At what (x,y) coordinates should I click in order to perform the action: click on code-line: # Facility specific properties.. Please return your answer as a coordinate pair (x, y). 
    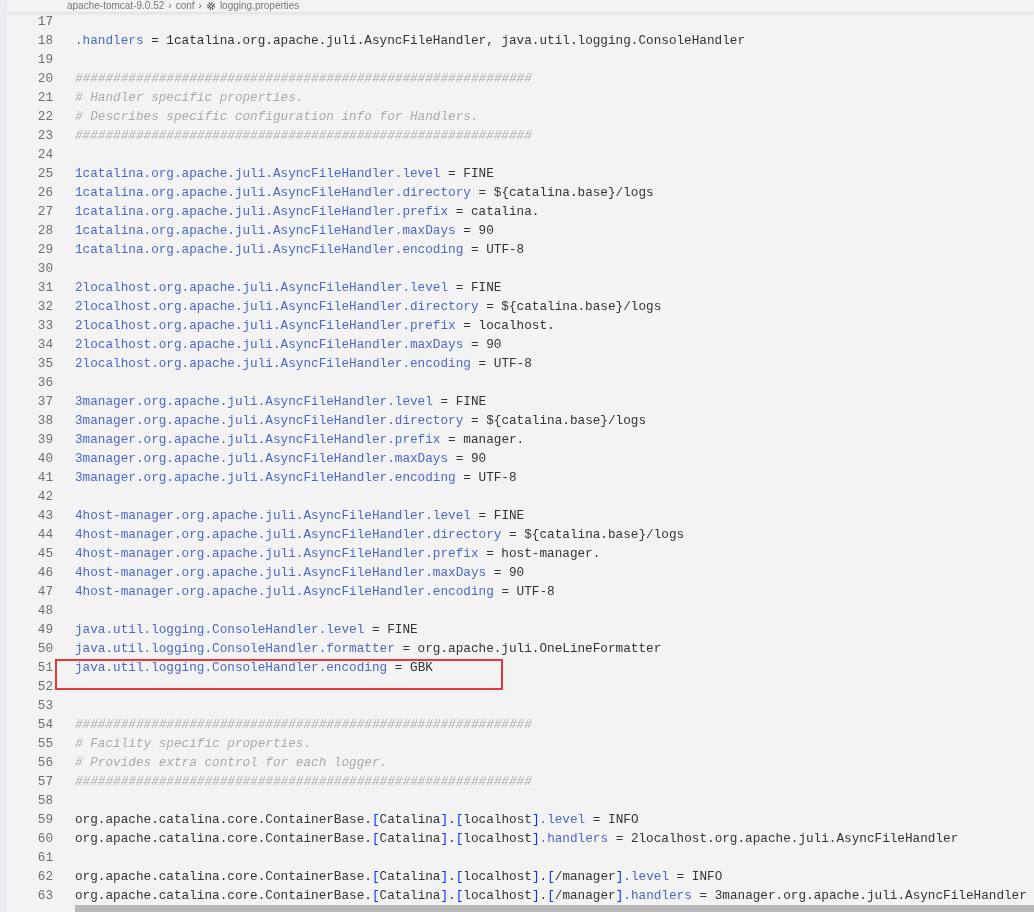
    Looking at the image, I should click on (193, 743).